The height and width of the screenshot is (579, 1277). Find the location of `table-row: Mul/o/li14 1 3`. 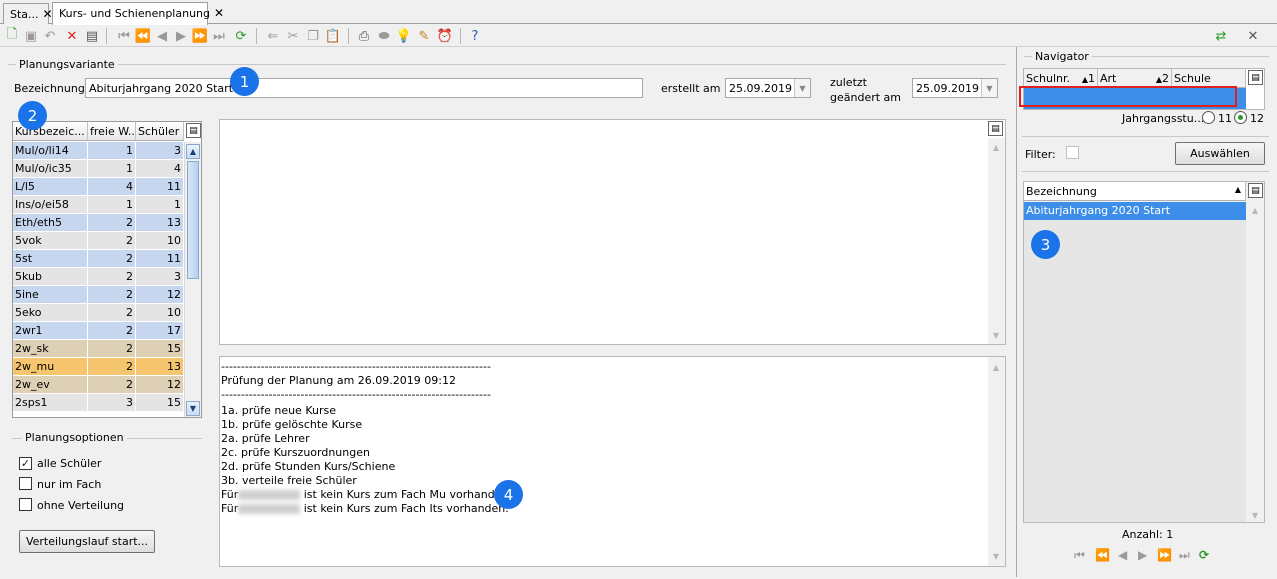

table-row: Mul/o/li14 1 3 is located at coordinates (101, 151).